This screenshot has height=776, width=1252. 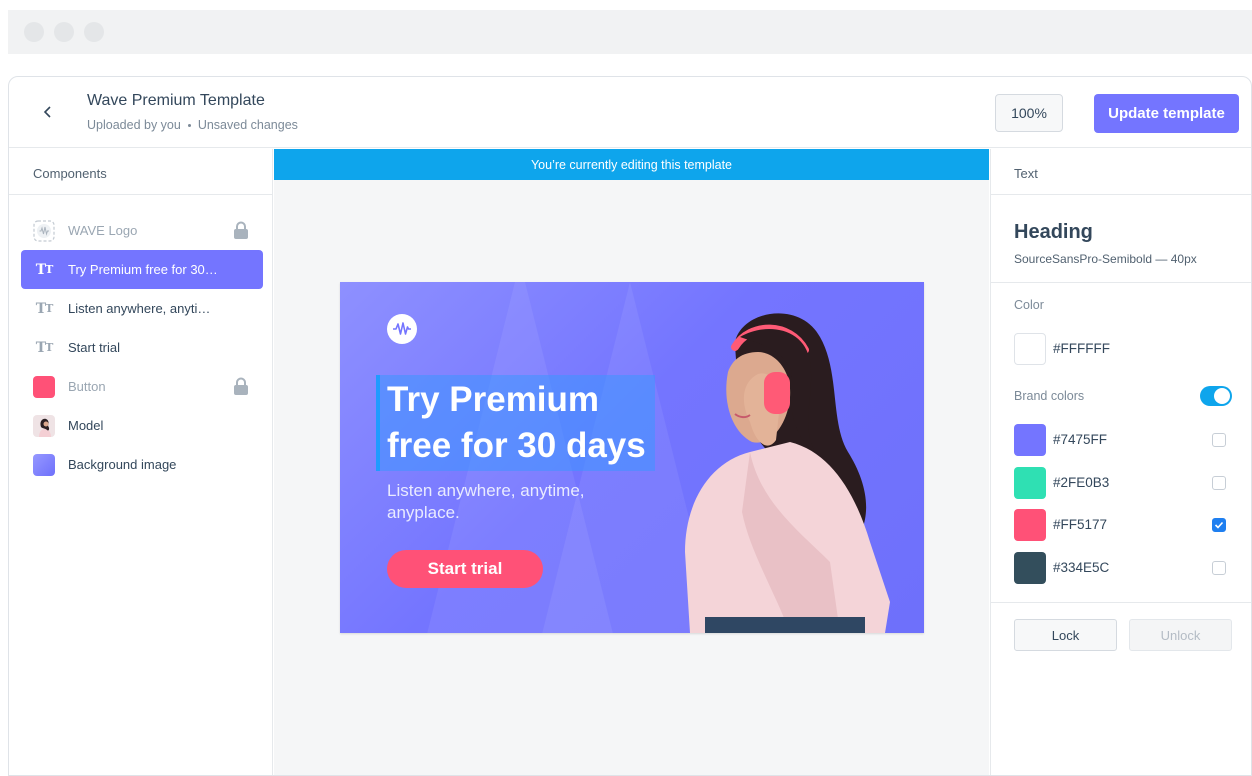 What do you see at coordinates (44, 425) in the screenshot?
I see `model-thumbnail-icon` at bounding box center [44, 425].